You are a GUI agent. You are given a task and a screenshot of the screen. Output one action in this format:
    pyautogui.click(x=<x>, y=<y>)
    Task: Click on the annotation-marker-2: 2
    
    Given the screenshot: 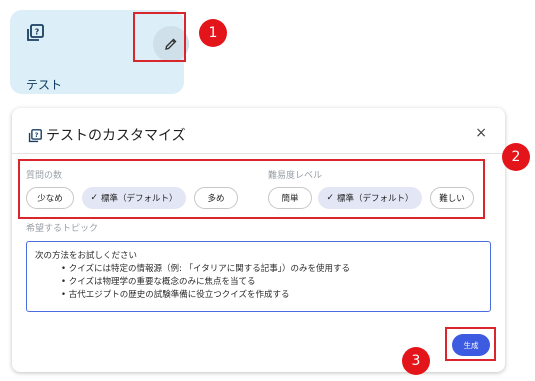 What is the action you would take?
    pyautogui.click(x=516, y=157)
    